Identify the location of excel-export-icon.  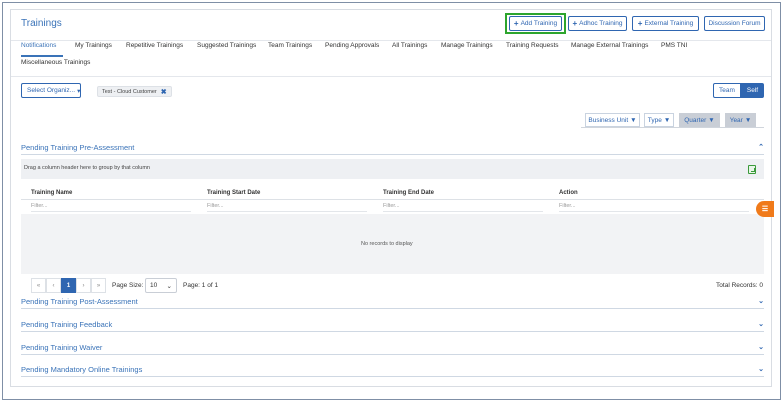
(752, 169).